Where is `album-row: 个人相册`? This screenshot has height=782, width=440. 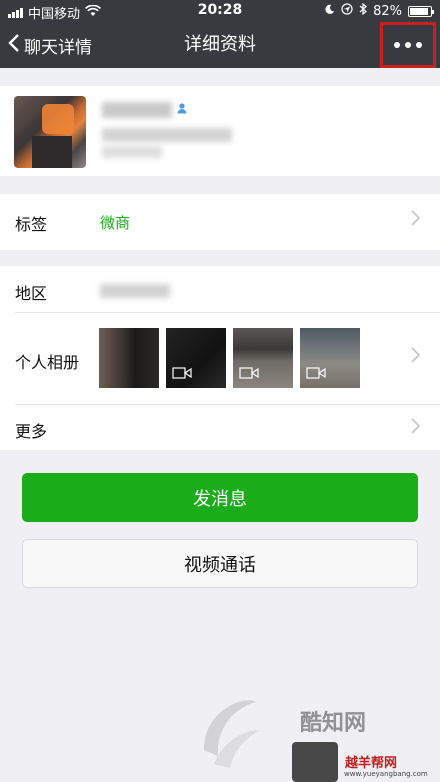
album-row: 个人相册 is located at coordinates (220, 358).